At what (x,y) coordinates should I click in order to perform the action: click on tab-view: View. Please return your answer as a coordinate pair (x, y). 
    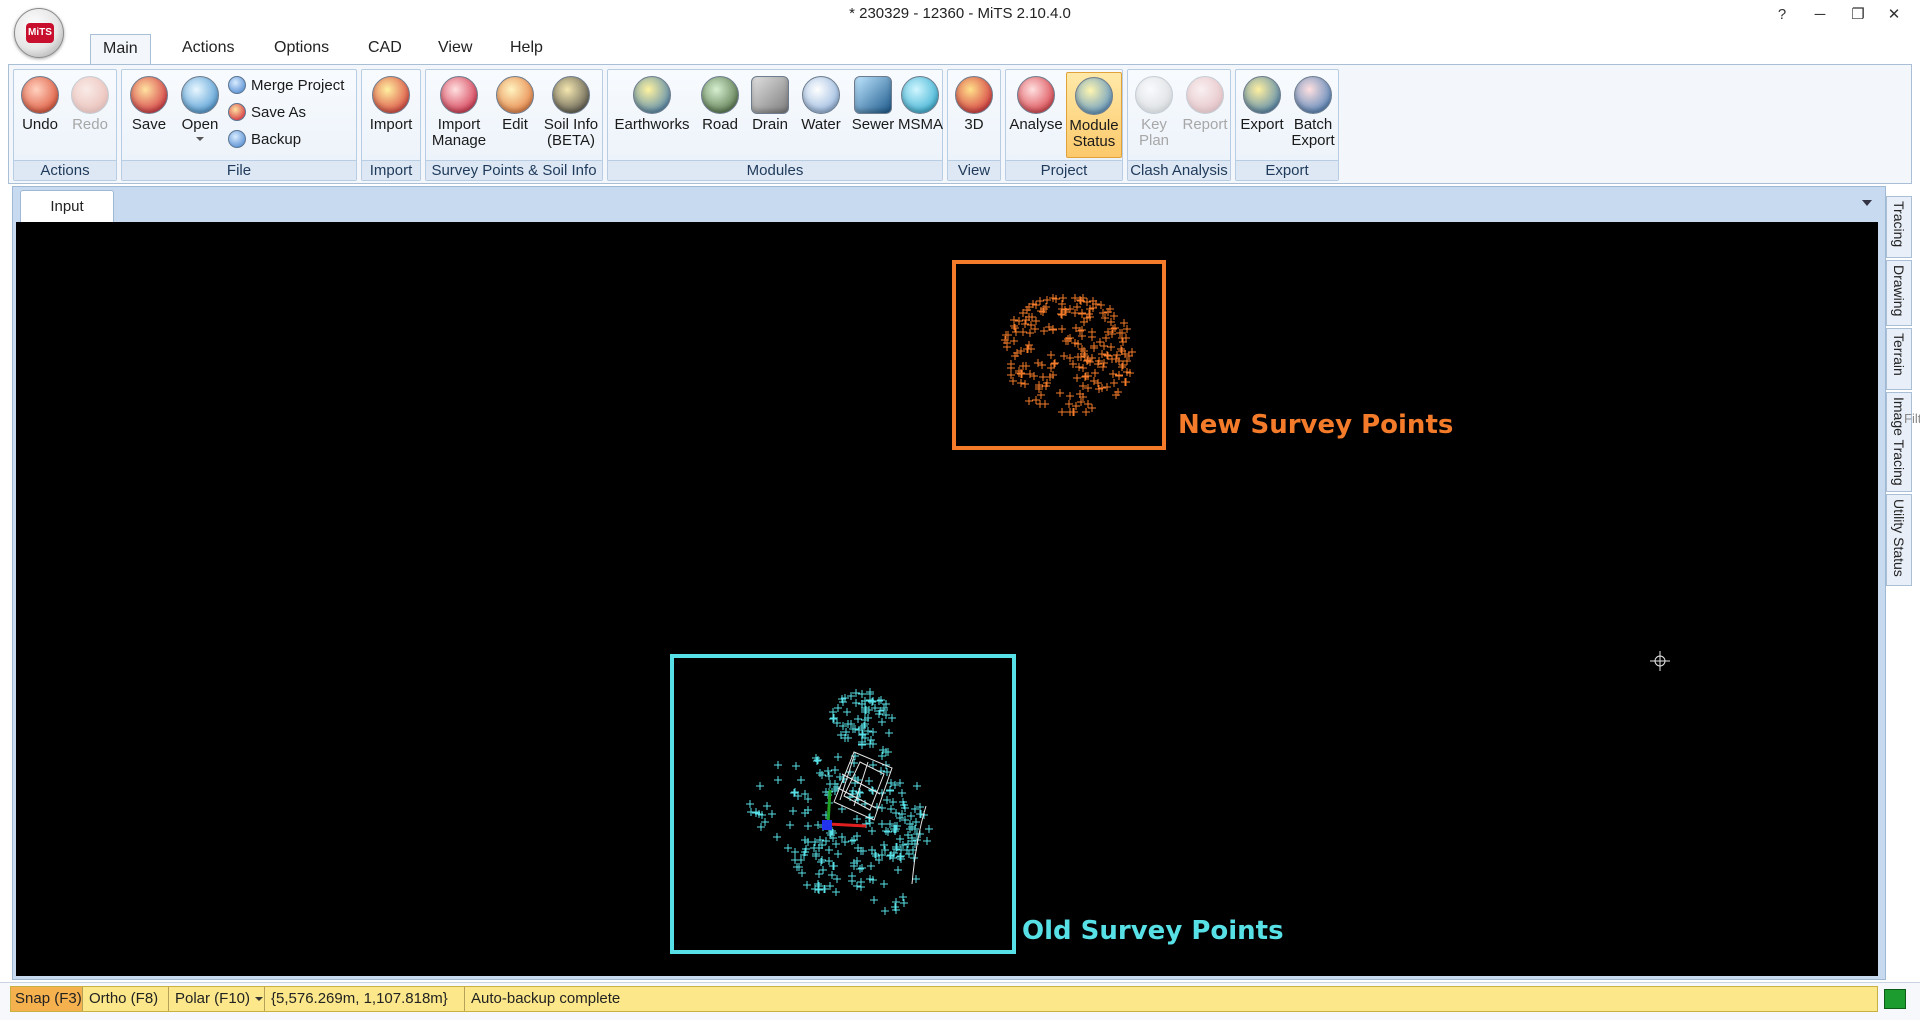
    Looking at the image, I should click on (455, 49).